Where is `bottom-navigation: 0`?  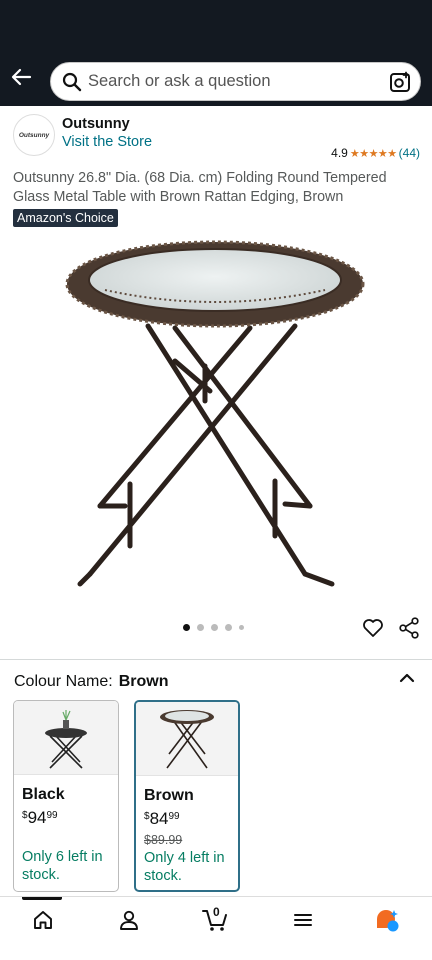 bottom-navigation: 0 is located at coordinates (216, 928).